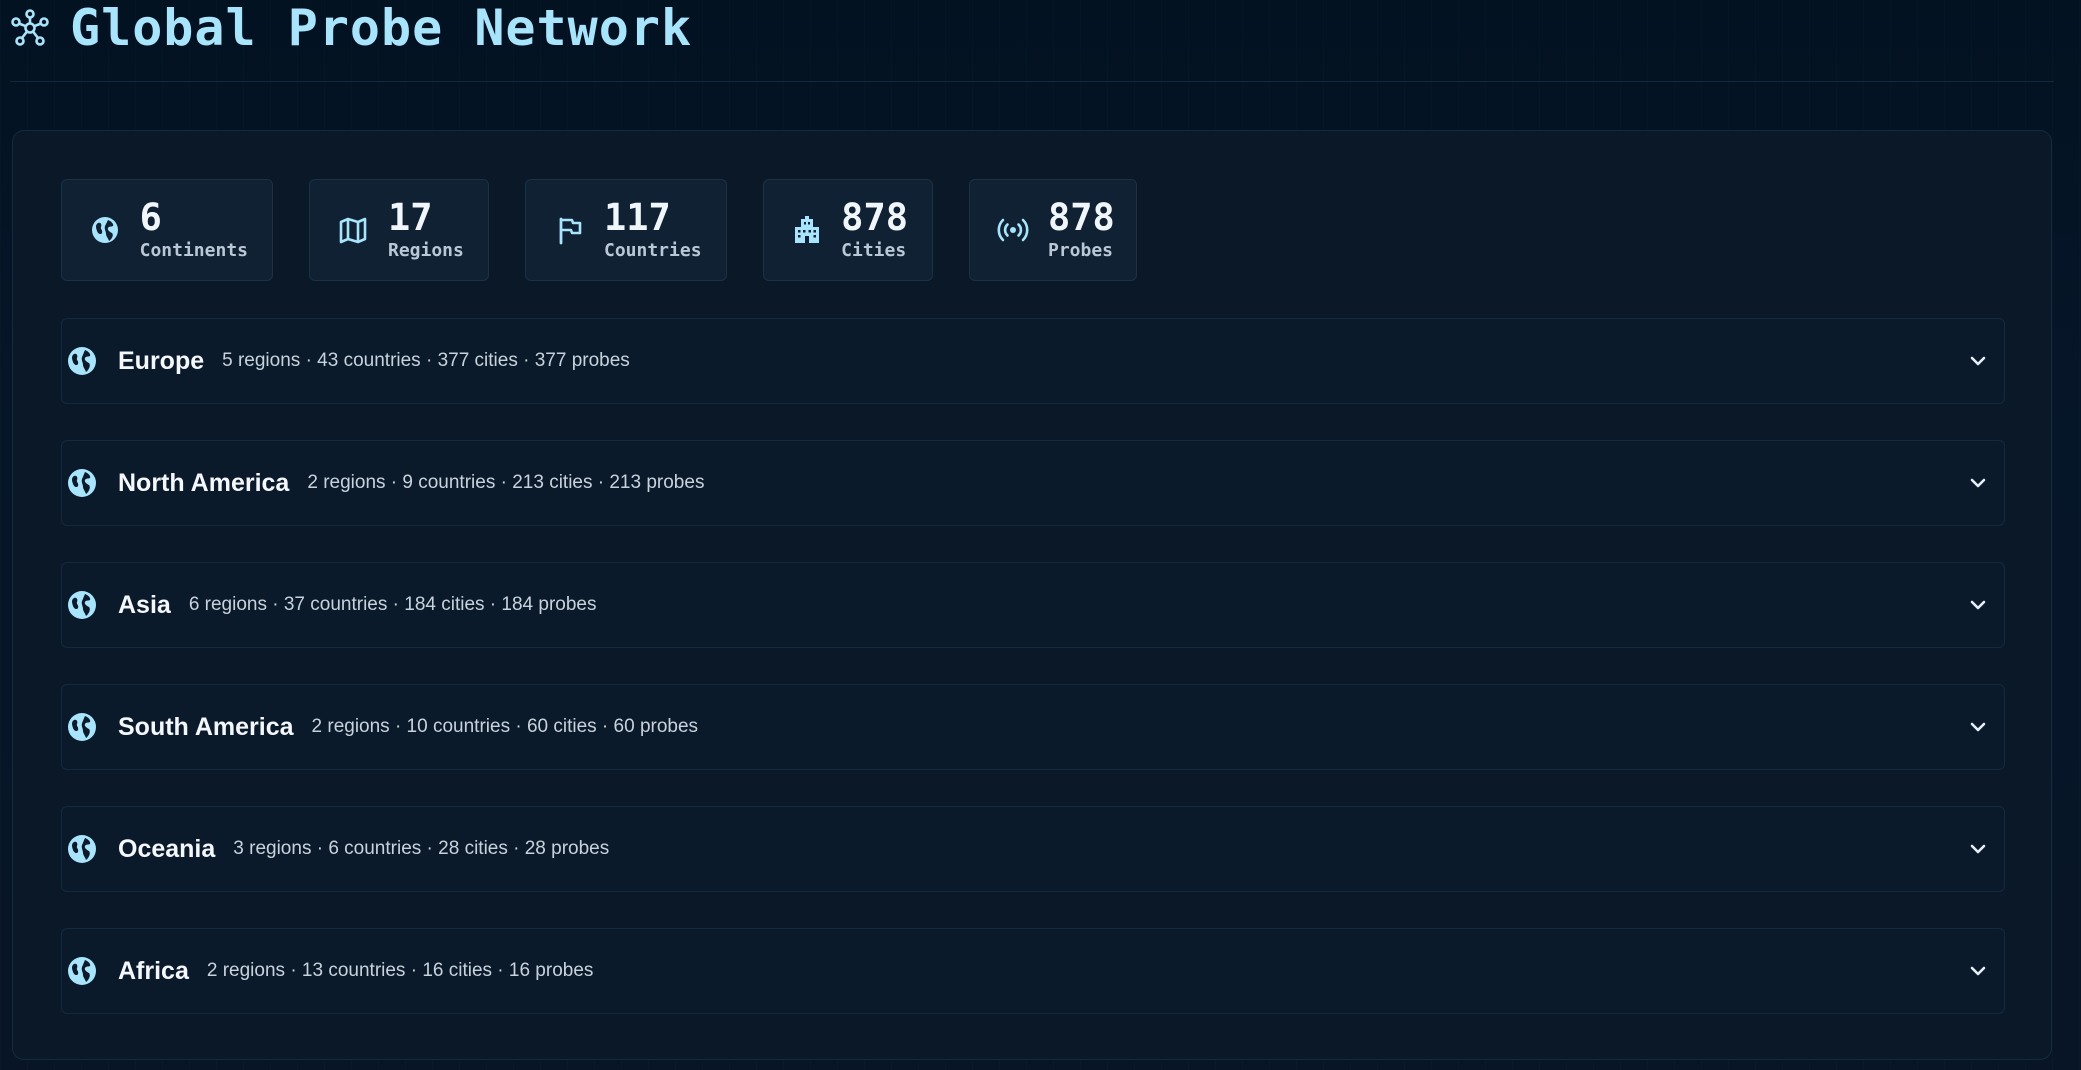 The image size is (2081, 1070). I want to click on stat-card-countries: 117 Countries, so click(626, 230).